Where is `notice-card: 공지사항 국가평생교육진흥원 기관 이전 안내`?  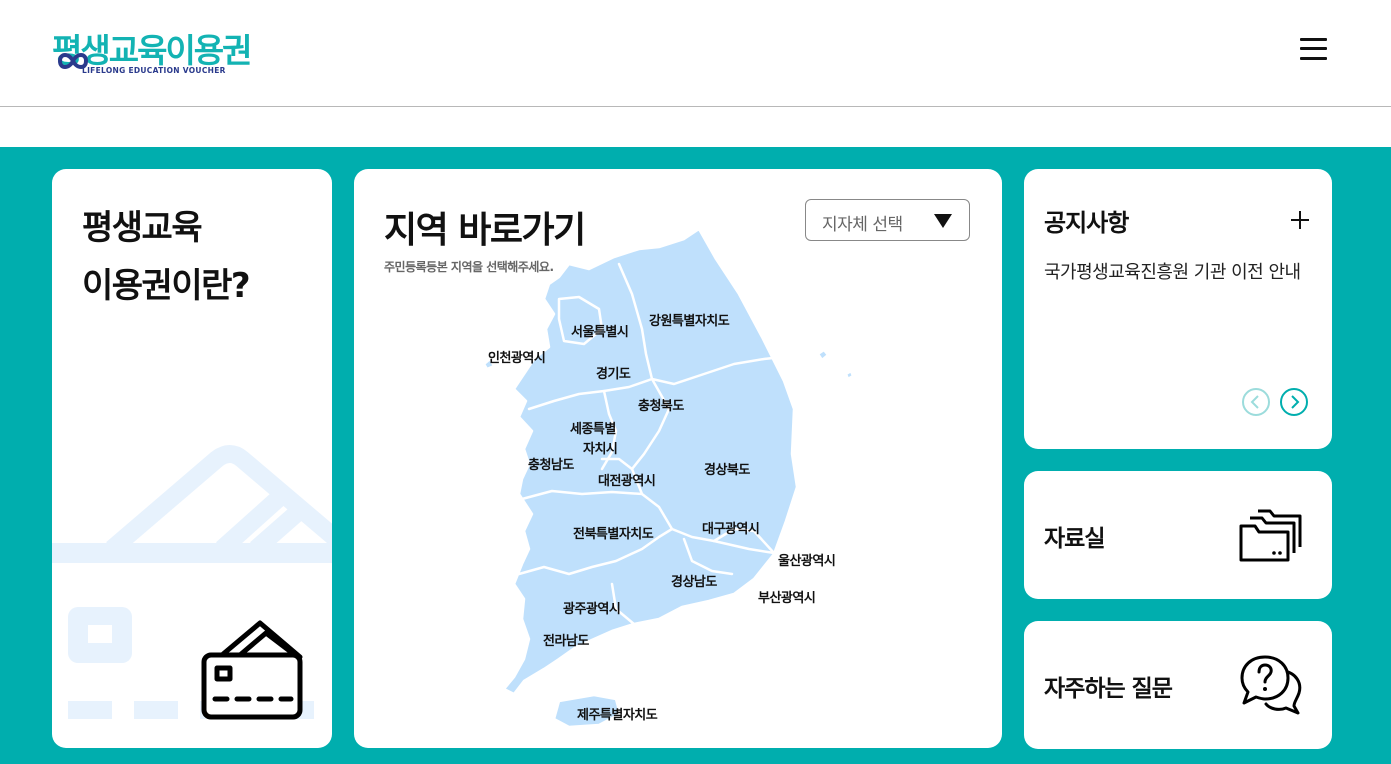 notice-card: 공지사항 국가평생교육진흥원 기관 이전 안내 is located at coordinates (1178, 309).